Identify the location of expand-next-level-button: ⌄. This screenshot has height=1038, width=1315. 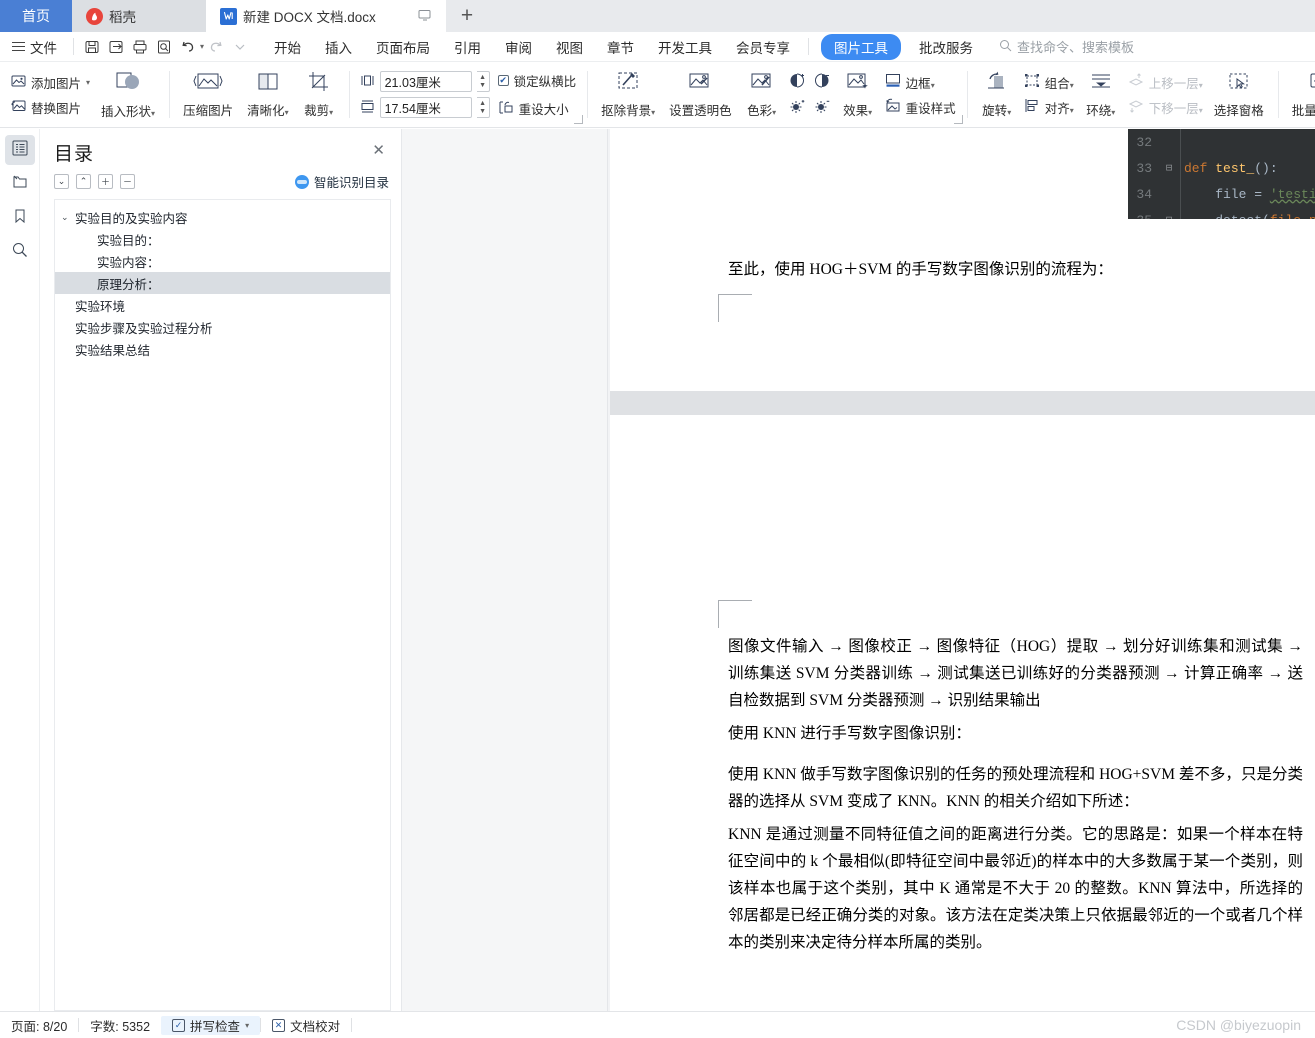
(61, 181).